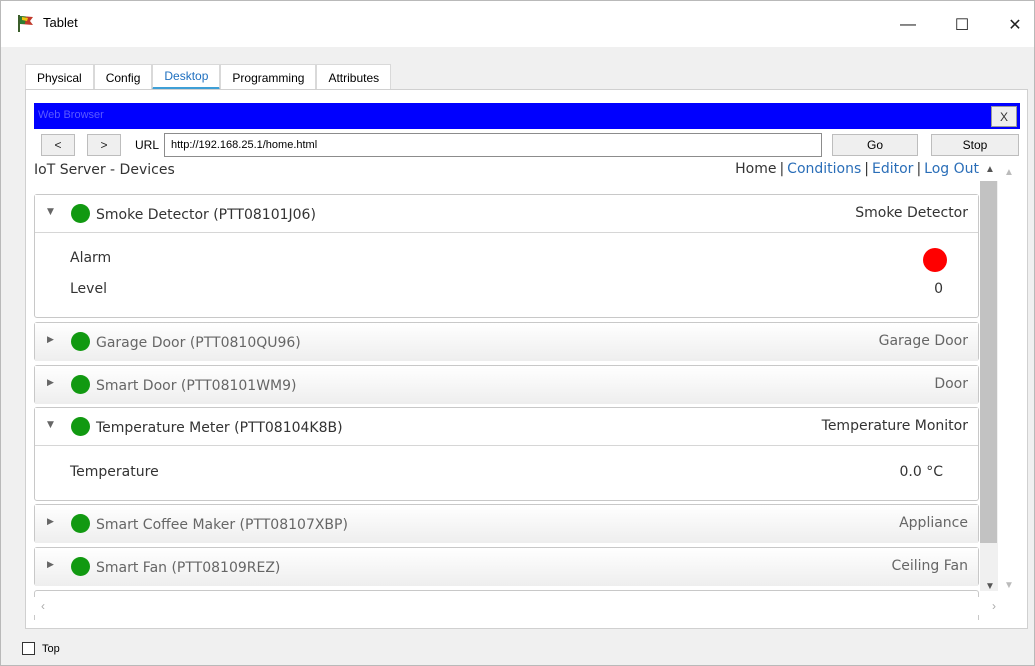  Describe the element at coordinates (104, 170) in the screenshot. I see `page-title: IoT Server - Devices` at that location.